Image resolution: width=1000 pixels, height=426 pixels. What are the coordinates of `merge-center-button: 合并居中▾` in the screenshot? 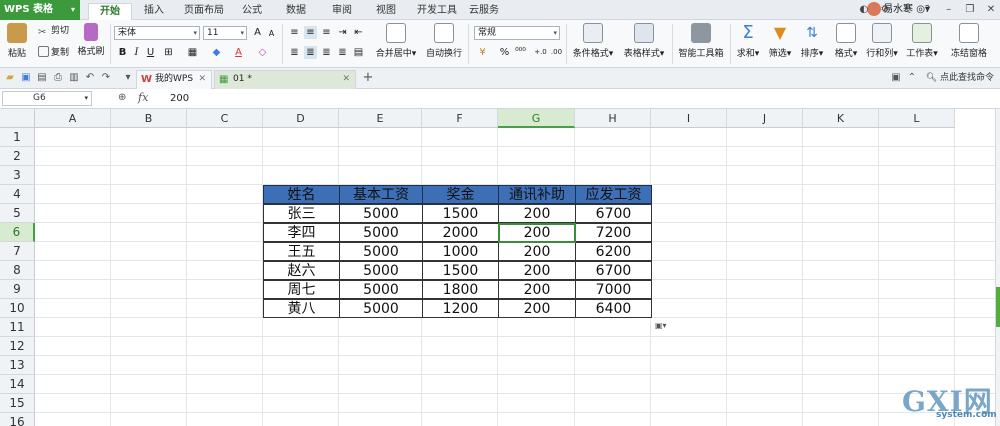 It's located at (396, 41).